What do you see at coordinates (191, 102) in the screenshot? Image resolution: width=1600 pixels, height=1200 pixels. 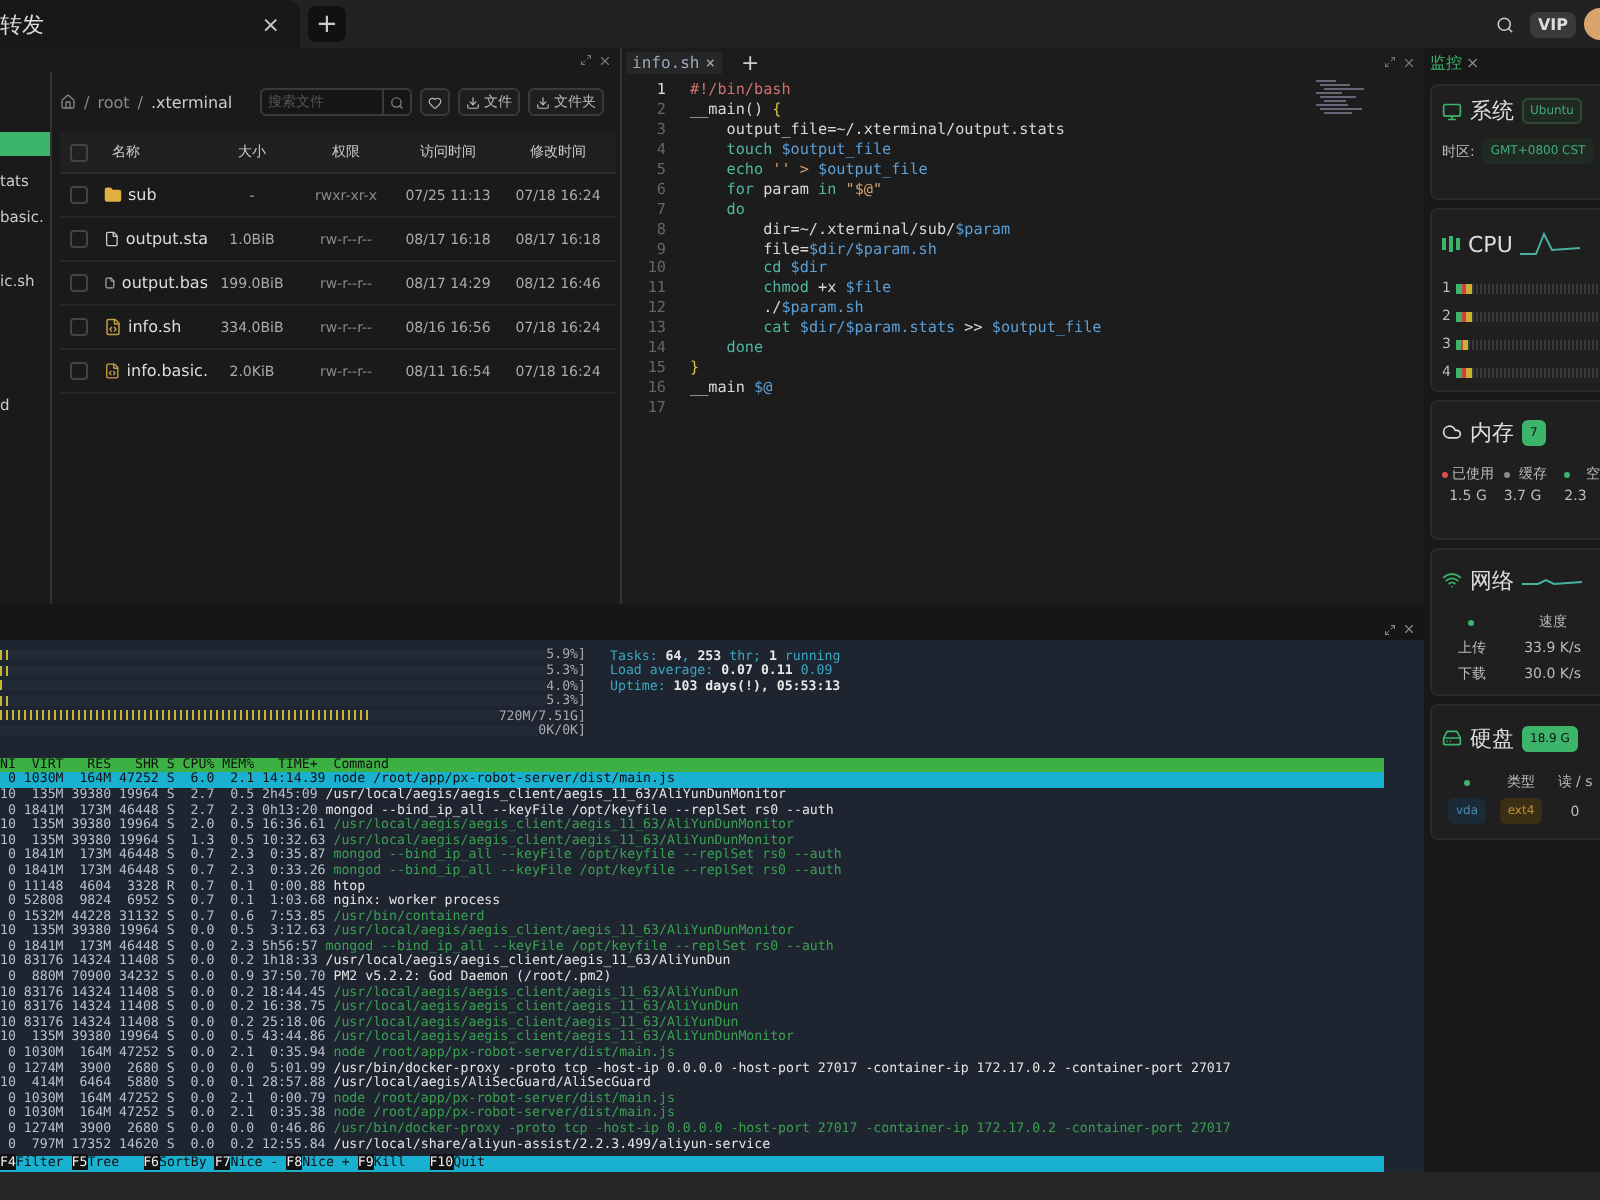 I see `breadcrumb-link: .xterminal` at bounding box center [191, 102].